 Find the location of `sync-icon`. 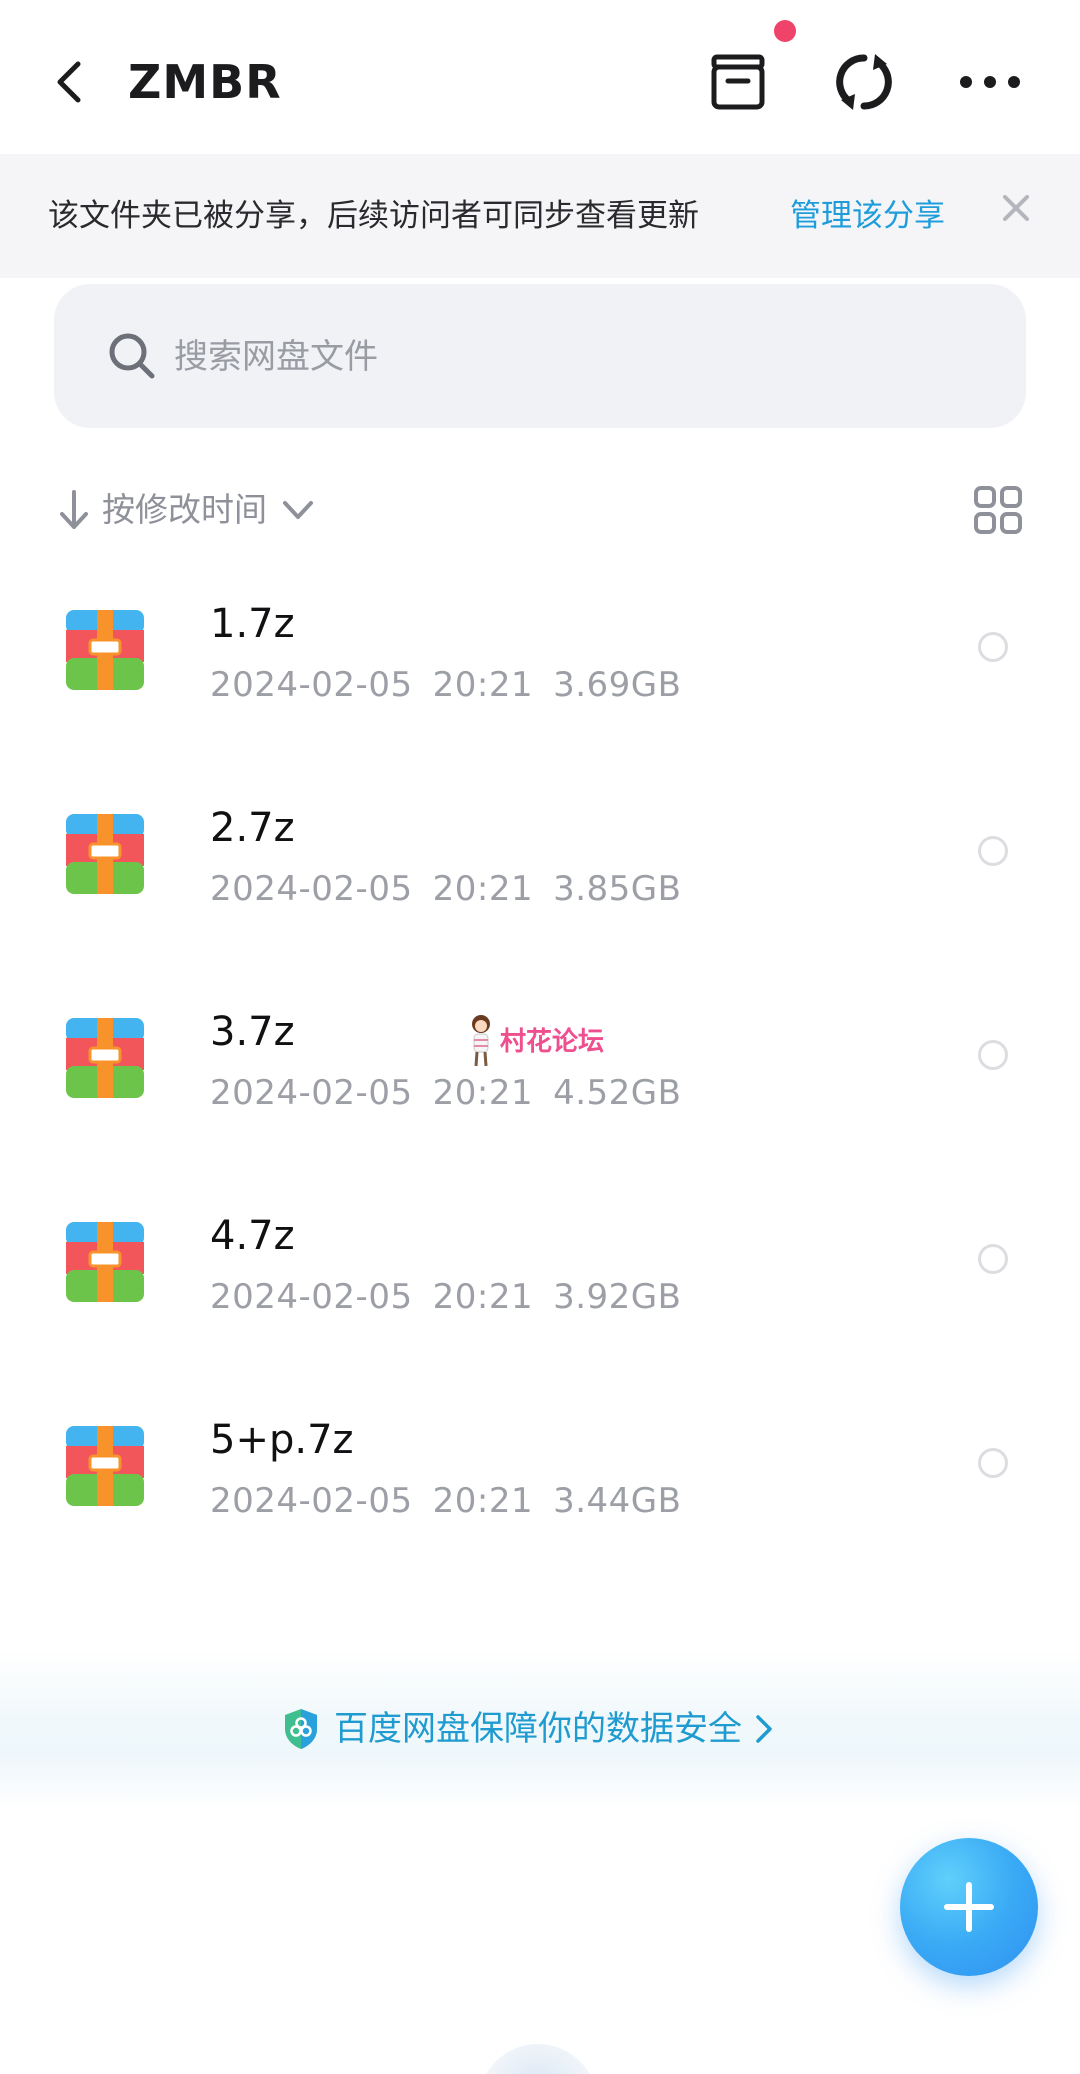

sync-icon is located at coordinates (864, 82).